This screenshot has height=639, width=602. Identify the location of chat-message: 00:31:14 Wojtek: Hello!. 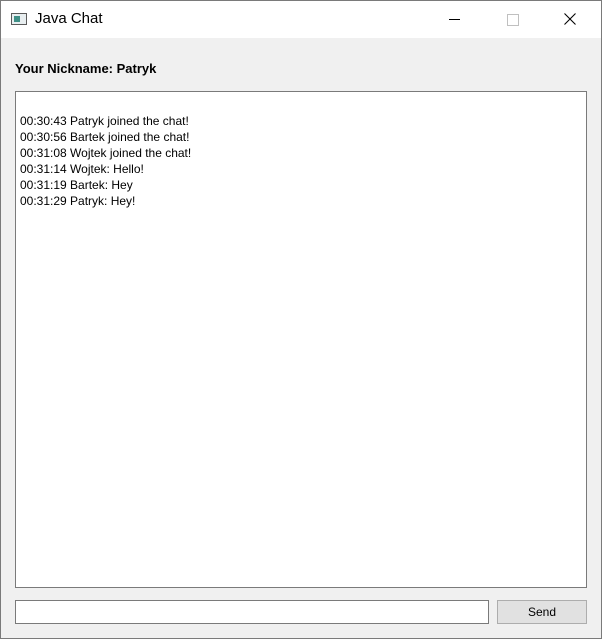
(82, 169).